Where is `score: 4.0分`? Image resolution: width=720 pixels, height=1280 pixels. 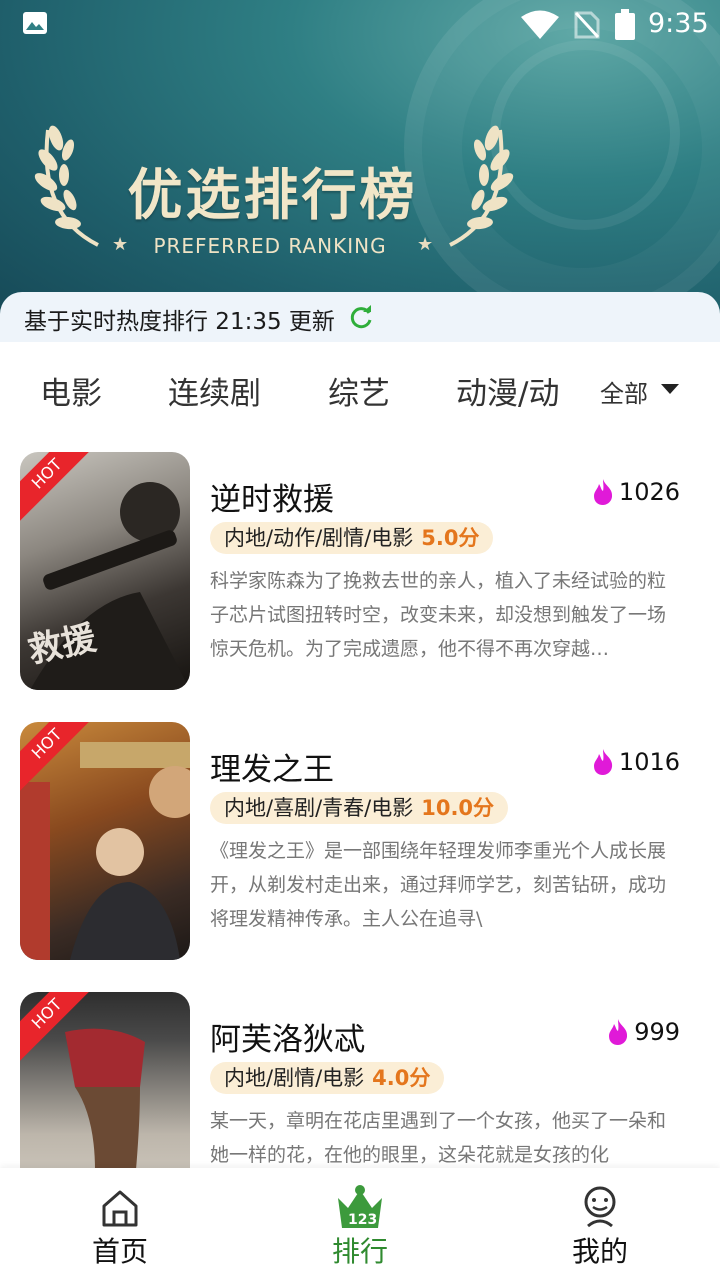 score: 4.0分 is located at coordinates (401, 1078).